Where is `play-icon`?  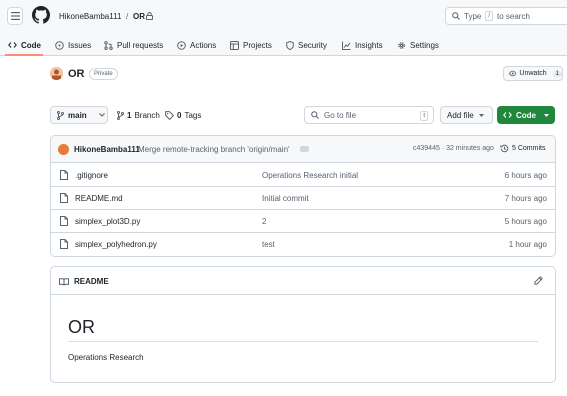 play-icon is located at coordinates (181, 45).